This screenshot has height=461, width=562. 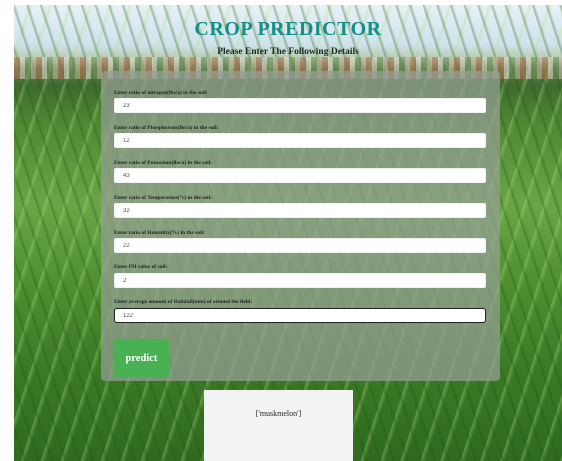 I want to click on prediction-result-box: ['muskmelon'], so click(x=278, y=425).